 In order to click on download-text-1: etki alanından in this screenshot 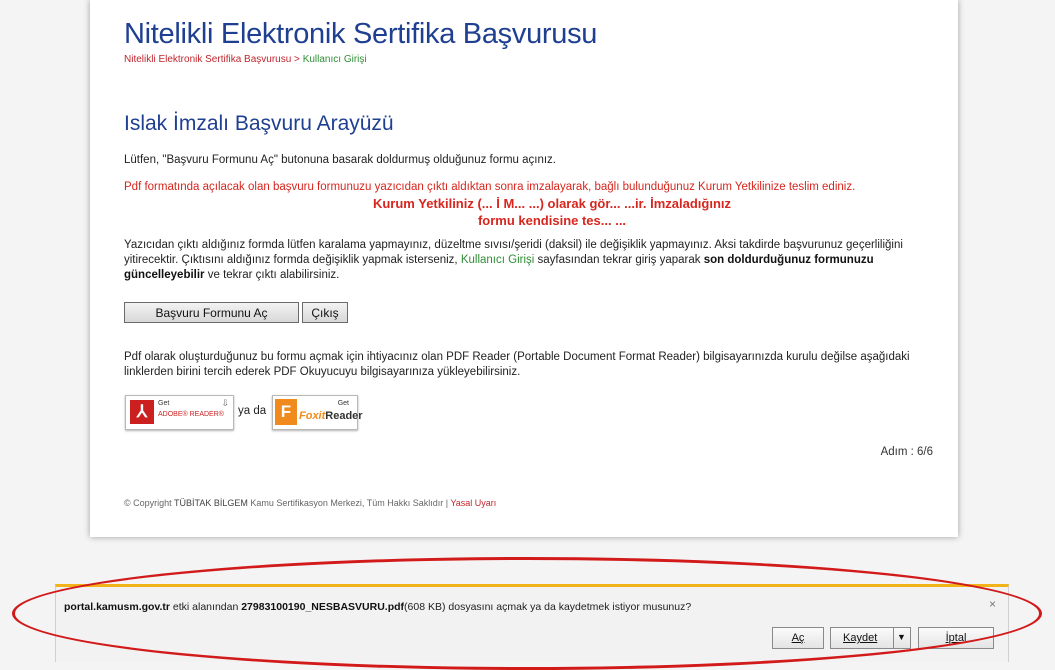, I will do `click(206, 607)`.